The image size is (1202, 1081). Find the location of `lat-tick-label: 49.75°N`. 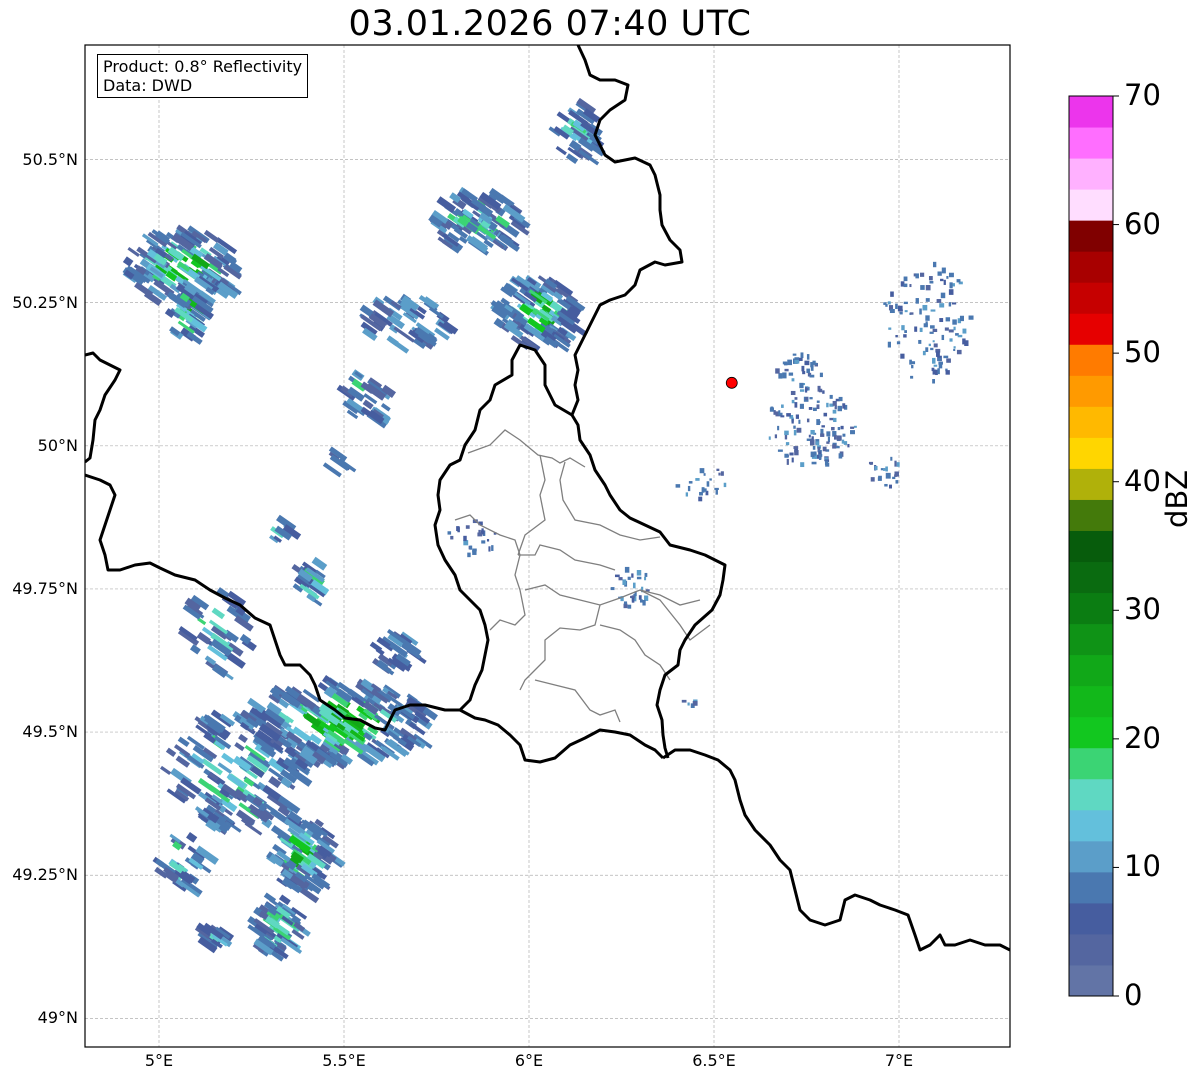

lat-tick-label: 49.75°N is located at coordinates (45, 588).